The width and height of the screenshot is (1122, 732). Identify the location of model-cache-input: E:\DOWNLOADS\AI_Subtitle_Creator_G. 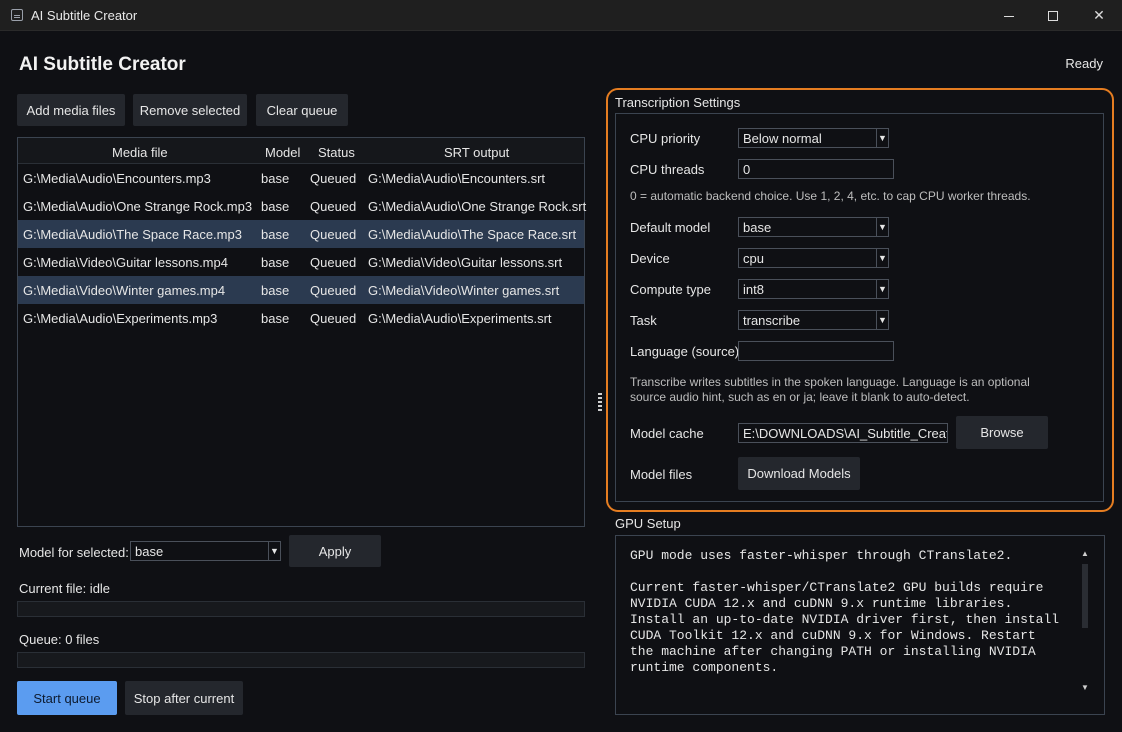
(843, 433).